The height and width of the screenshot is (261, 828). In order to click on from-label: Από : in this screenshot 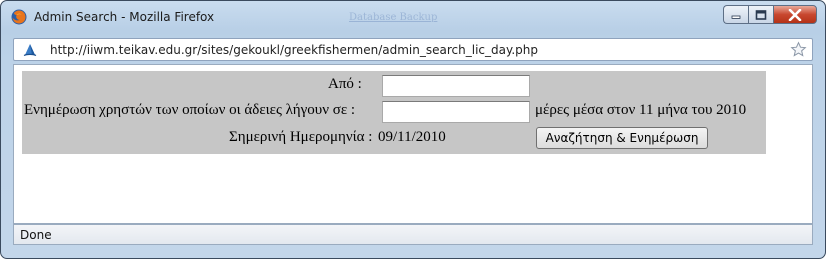, I will do `click(345, 84)`.